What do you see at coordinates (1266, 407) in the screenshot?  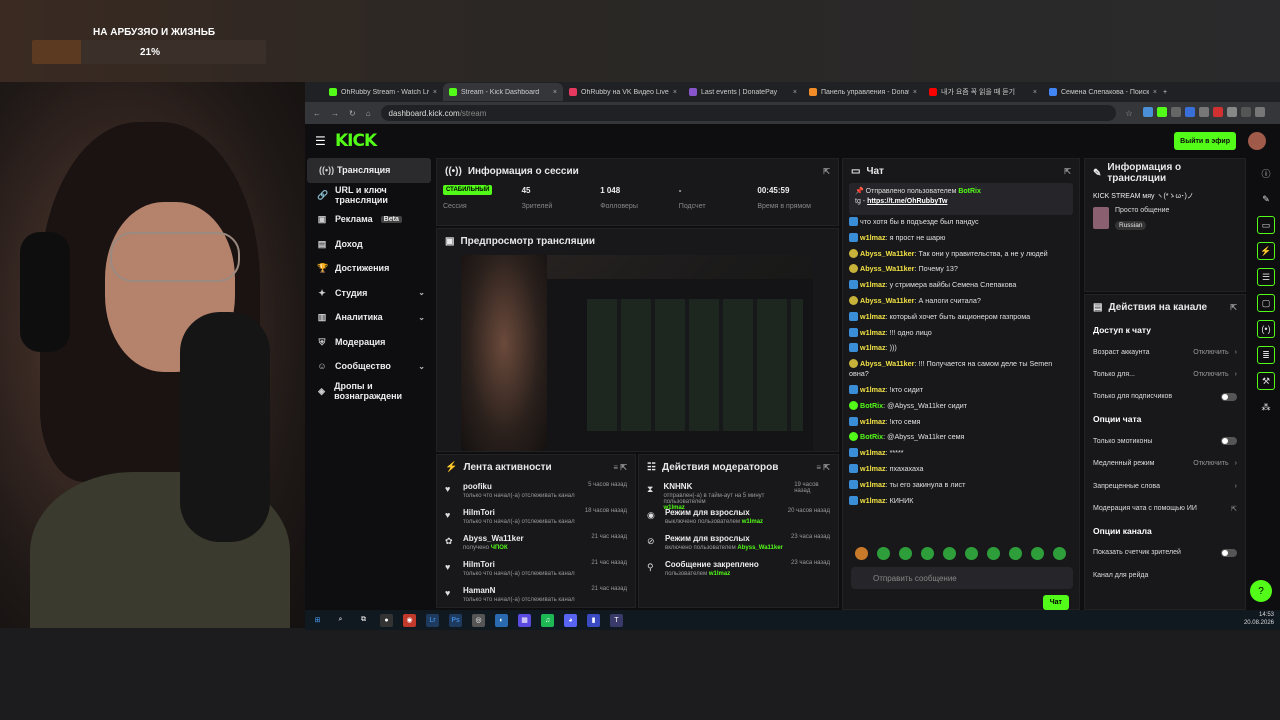 I see `share-icon: ⁂` at bounding box center [1266, 407].